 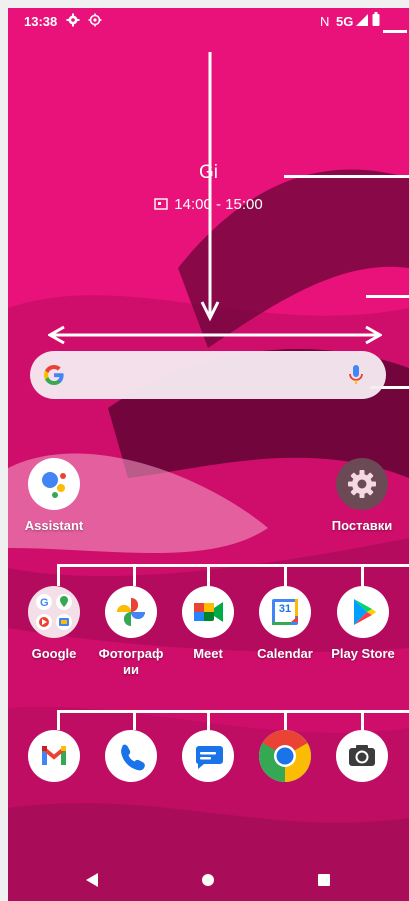 What do you see at coordinates (54, 525) in the screenshot?
I see `app-label: Assistant` at bounding box center [54, 525].